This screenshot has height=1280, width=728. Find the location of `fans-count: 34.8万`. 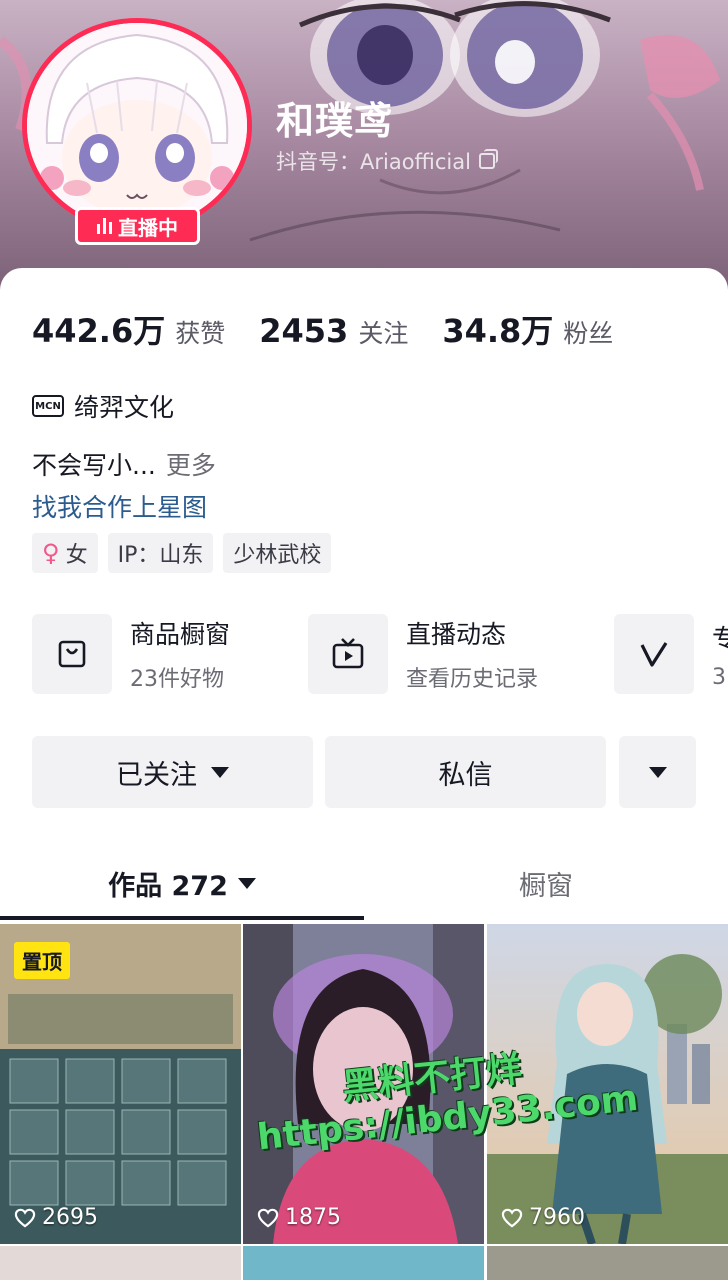

fans-count: 34.8万 is located at coordinates (498, 331).